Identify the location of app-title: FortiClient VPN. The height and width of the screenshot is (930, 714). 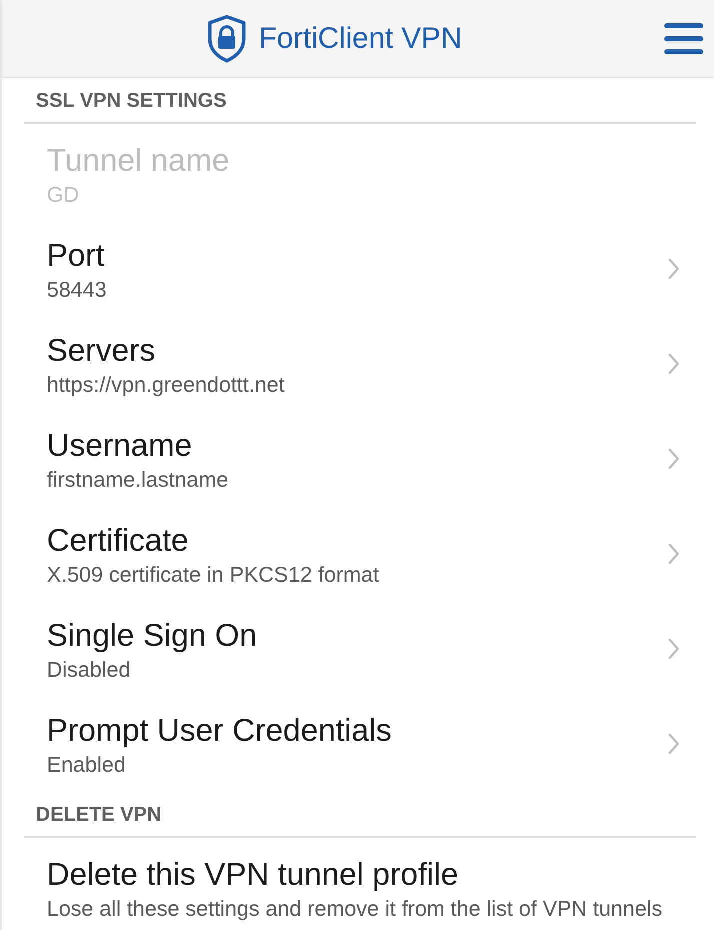
(360, 39).